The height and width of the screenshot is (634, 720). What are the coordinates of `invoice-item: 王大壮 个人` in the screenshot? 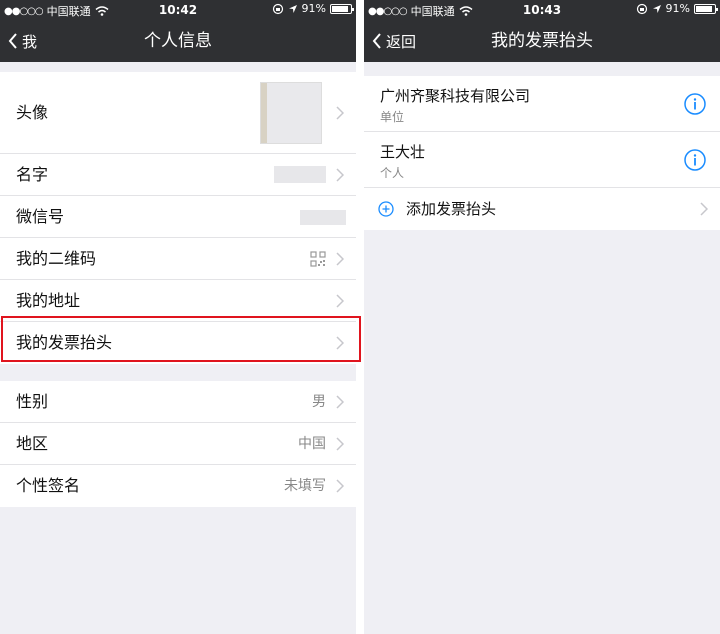 It's located at (542, 160).